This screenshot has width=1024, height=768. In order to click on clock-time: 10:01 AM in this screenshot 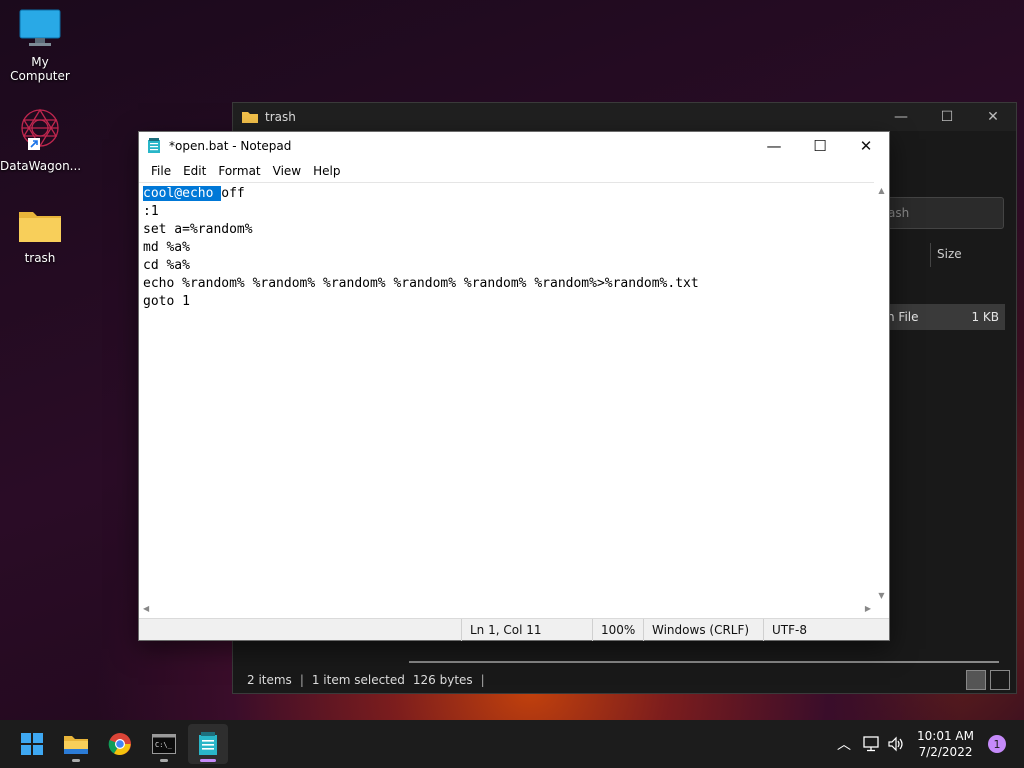, I will do `click(945, 736)`.